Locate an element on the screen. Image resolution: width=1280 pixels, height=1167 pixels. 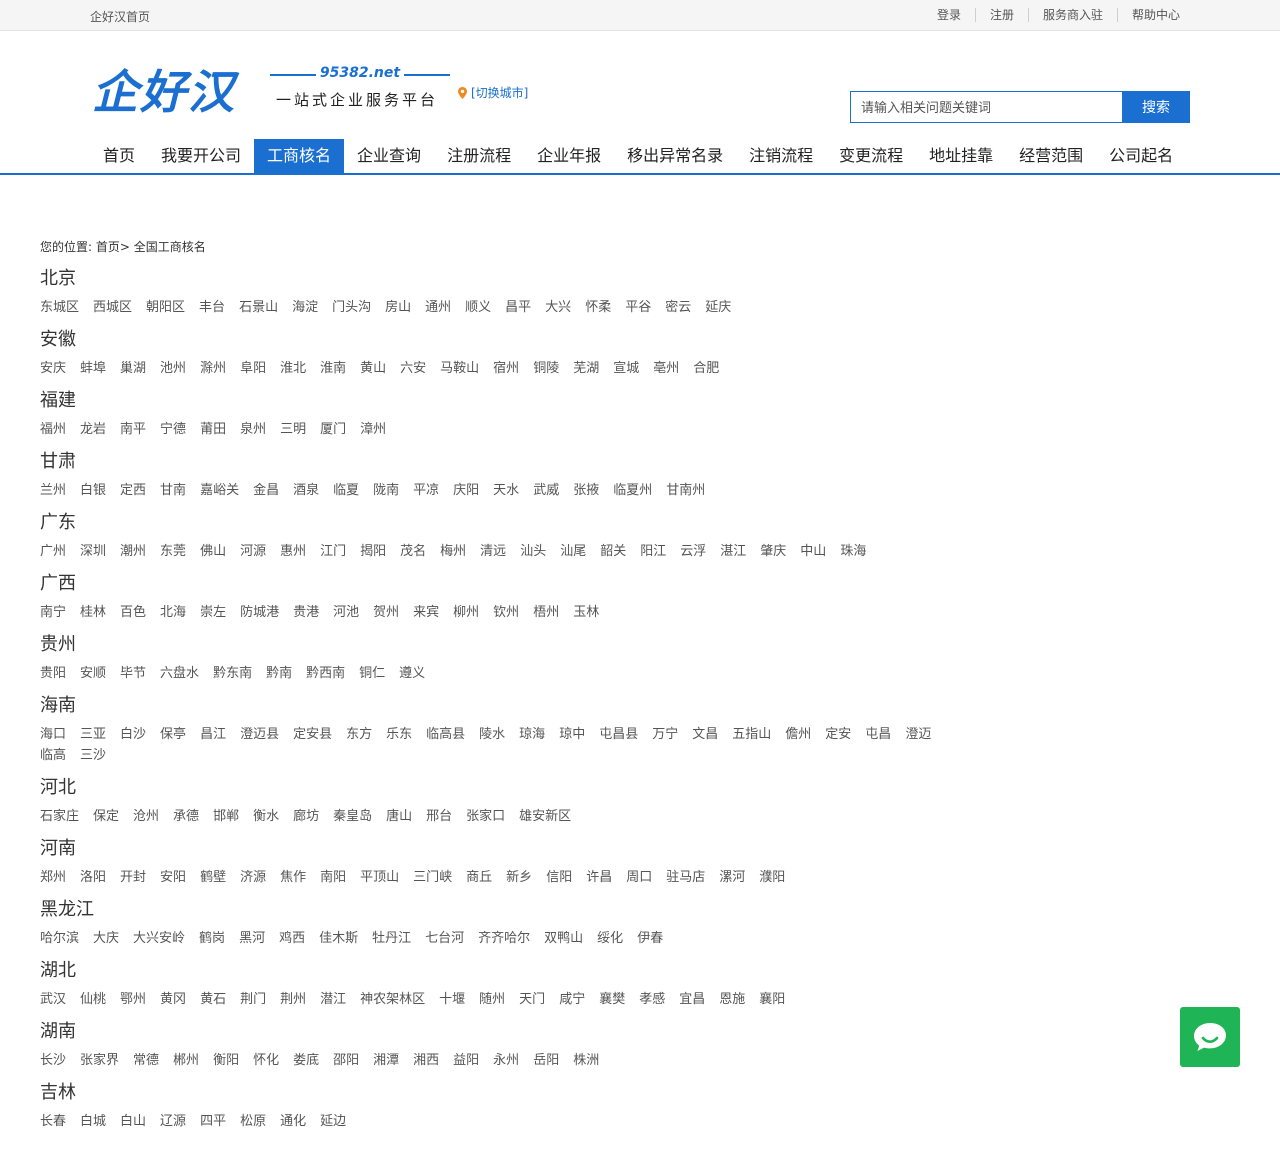
city-link: 长春 is located at coordinates (53, 1121).